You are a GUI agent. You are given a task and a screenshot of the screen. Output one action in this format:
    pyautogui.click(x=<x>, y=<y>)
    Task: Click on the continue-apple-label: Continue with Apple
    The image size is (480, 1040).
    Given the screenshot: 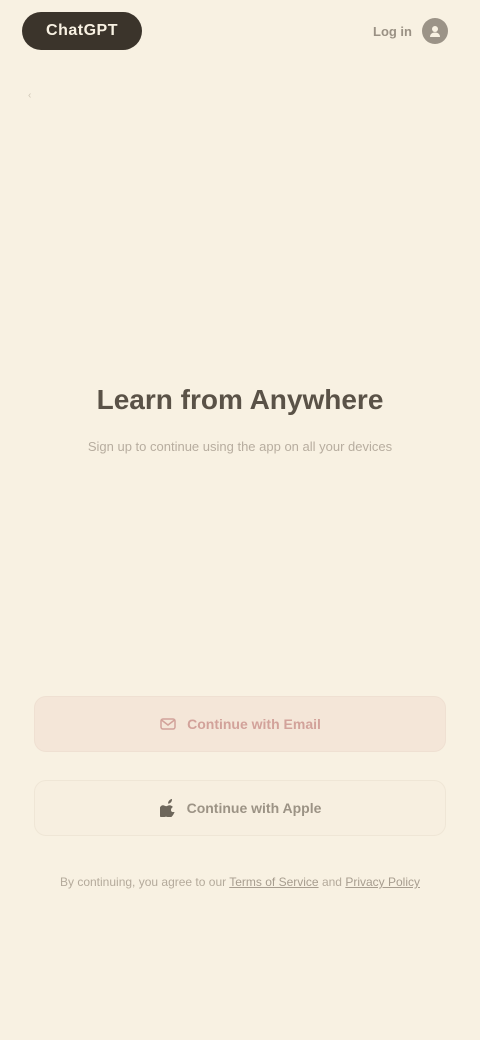 What is the action you would take?
    pyautogui.click(x=254, y=808)
    